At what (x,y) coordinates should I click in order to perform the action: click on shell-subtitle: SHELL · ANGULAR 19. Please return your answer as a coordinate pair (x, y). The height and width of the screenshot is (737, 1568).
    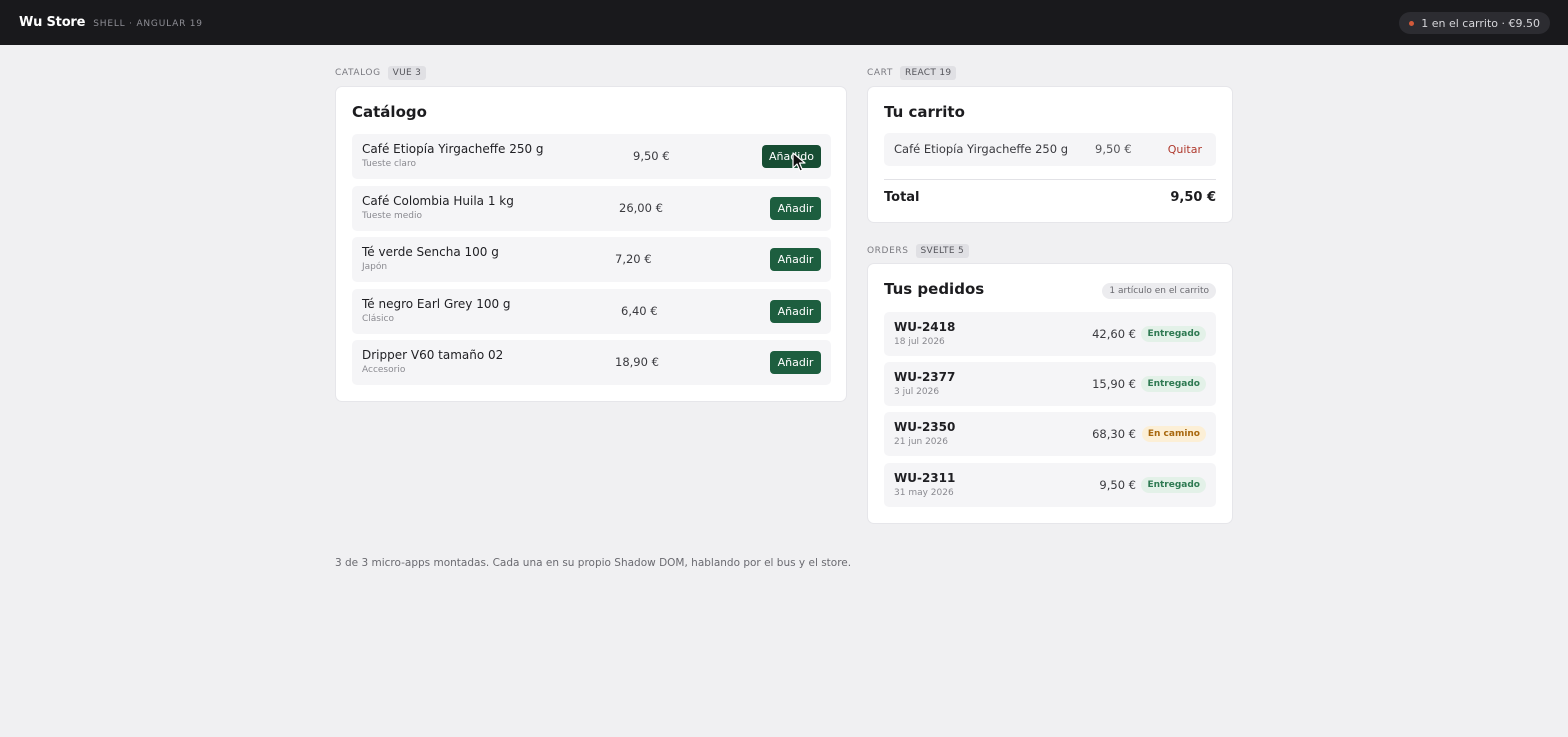
    Looking at the image, I should click on (148, 23).